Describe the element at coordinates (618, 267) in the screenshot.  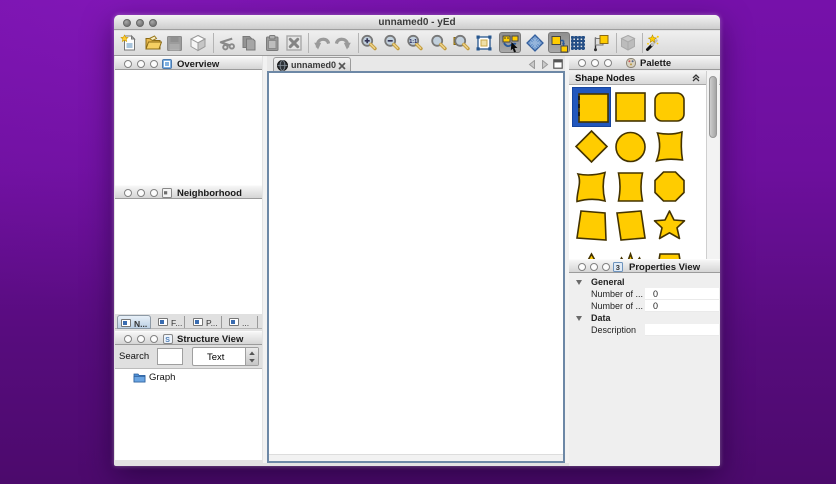
I see `svg-text: 3` at that location.